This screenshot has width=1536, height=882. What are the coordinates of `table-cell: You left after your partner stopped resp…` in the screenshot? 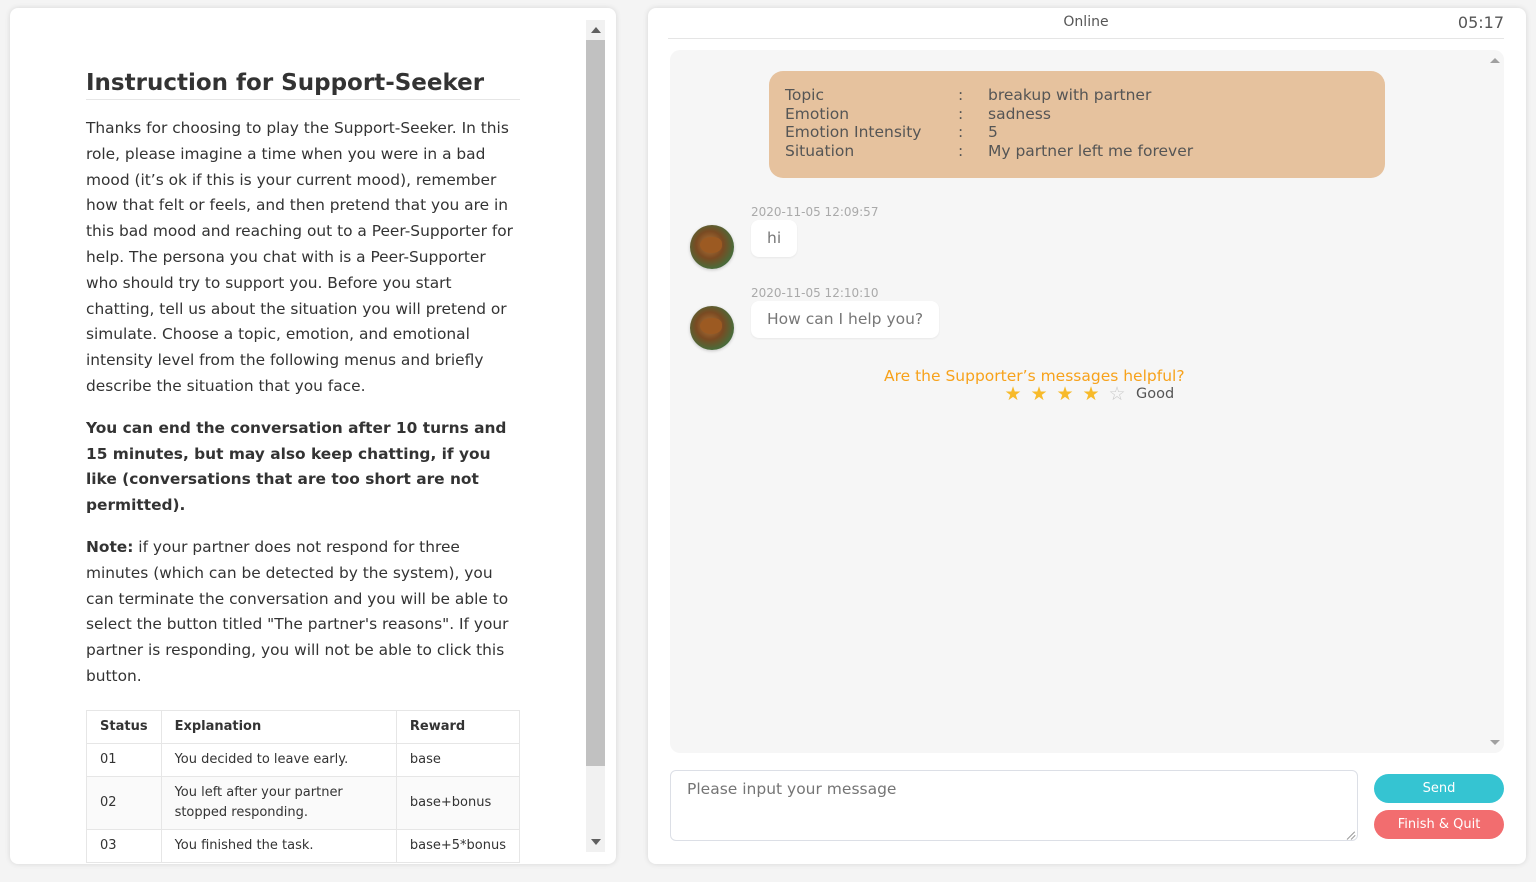 It's located at (278, 802).